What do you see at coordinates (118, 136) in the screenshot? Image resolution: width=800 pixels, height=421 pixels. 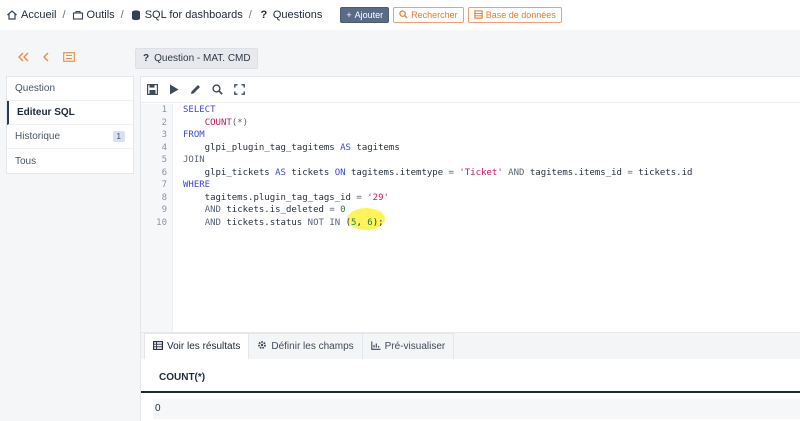 I see `history-count-badge: 1` at bounding box center [118, 136].